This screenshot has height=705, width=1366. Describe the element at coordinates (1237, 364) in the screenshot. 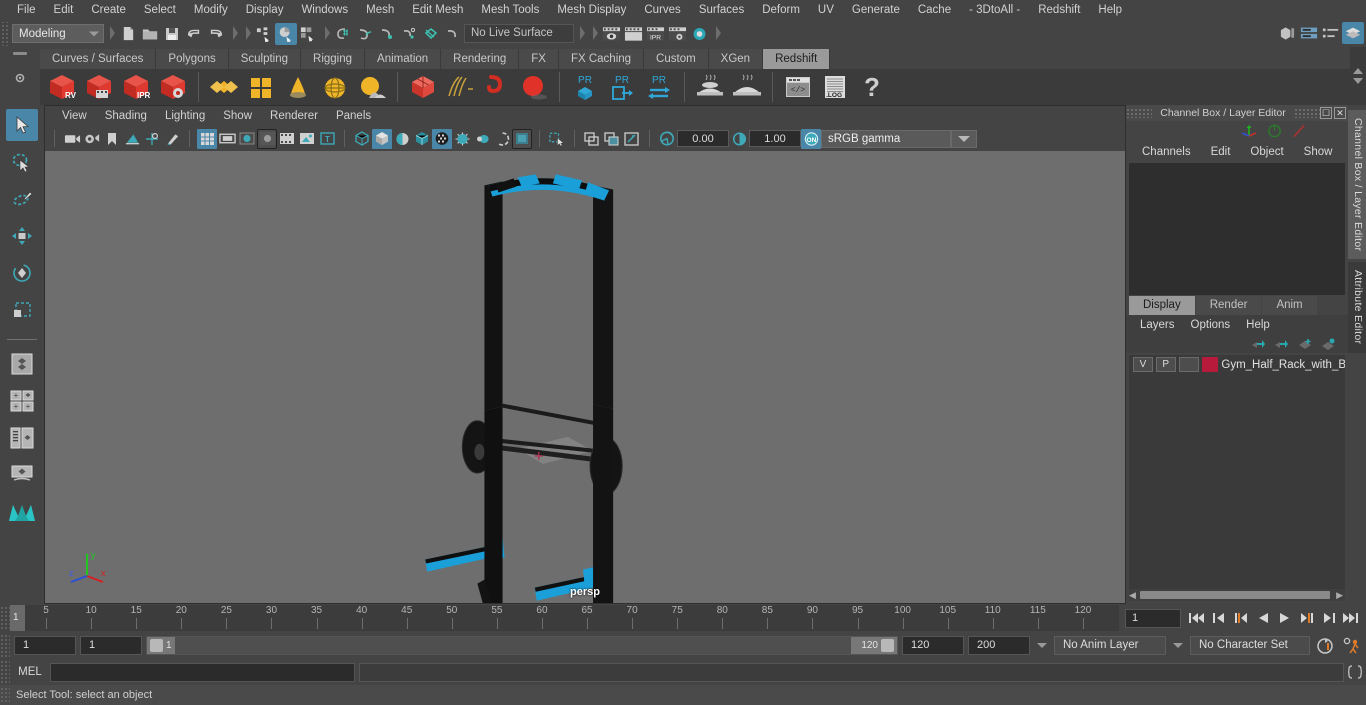

I see `layer-row: V P Gym_Half_Rack_with_B` at that location.